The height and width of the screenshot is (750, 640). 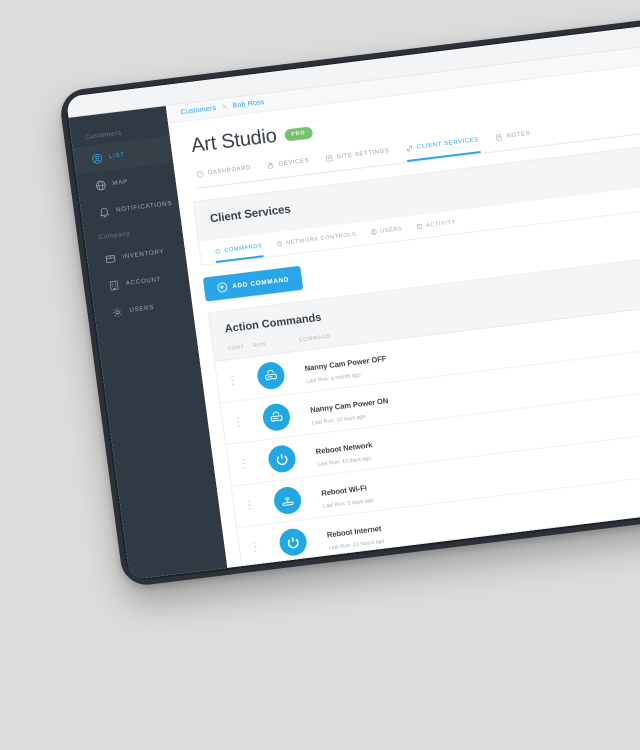 I want to click on command-name: Reboot Internet, so click(x=354, y=532).